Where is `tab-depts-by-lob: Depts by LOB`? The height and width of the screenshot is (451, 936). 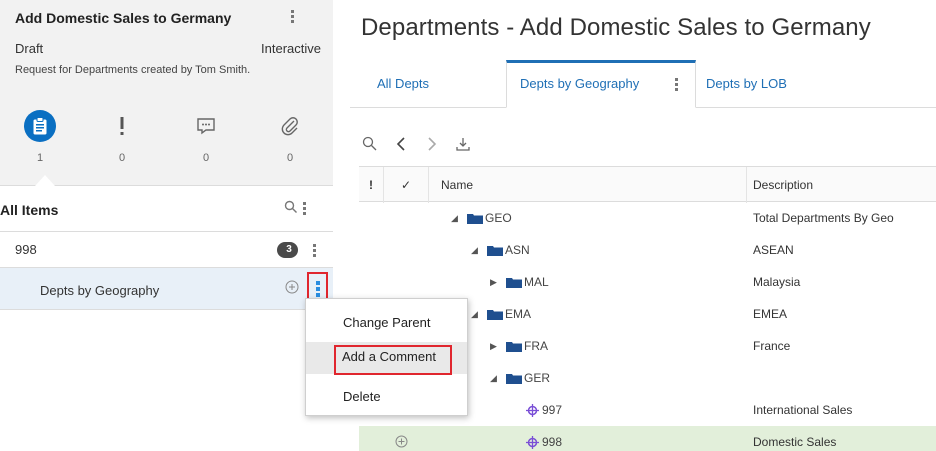
tab-depts-by-lob: Depts by LOB is located at coordinates (746, 84).